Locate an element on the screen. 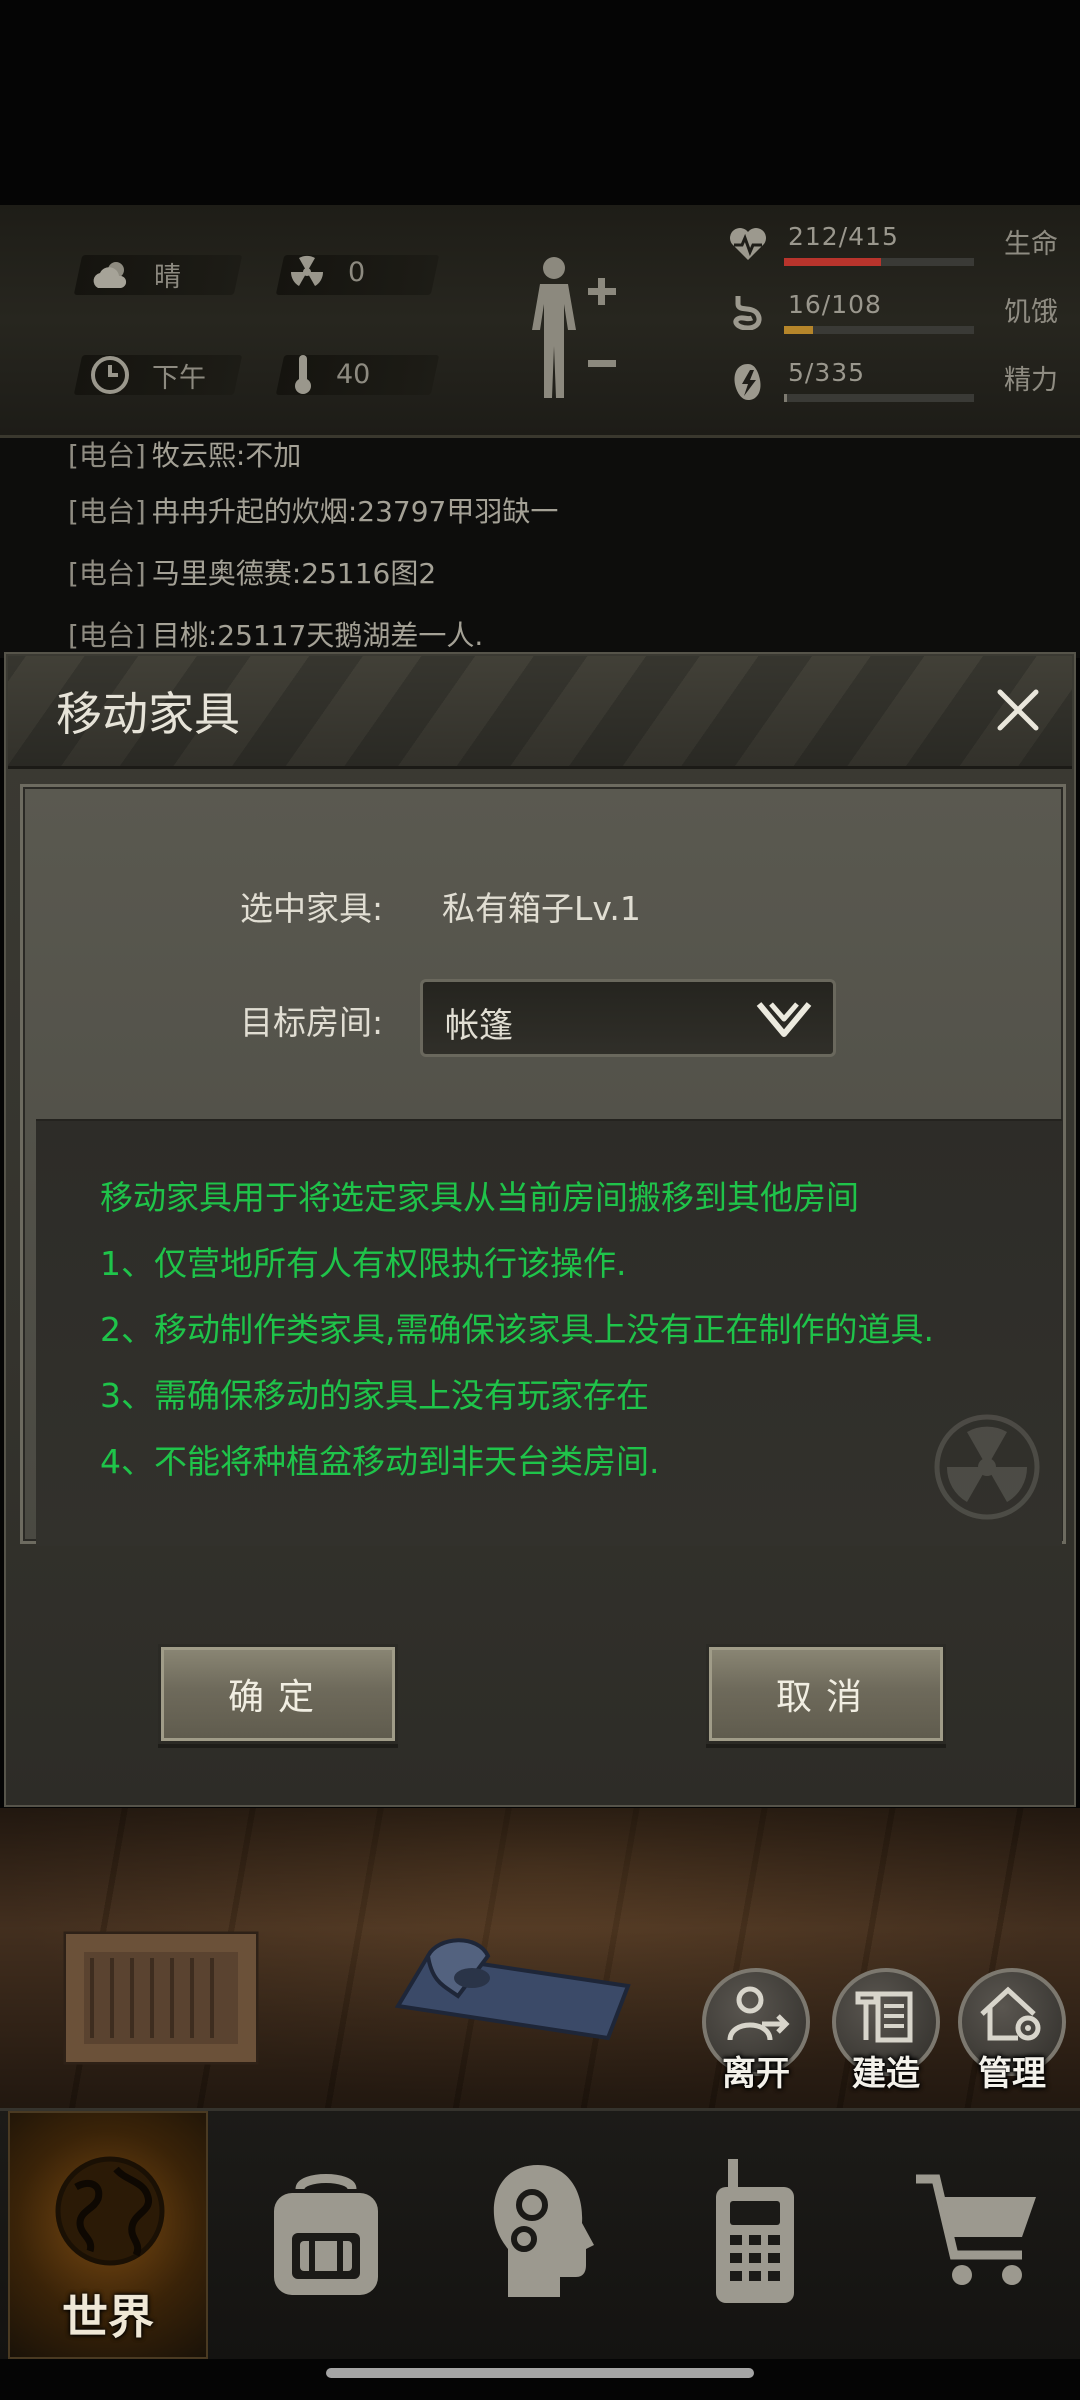 Image resolution: width=1080 pixels, height=2400 pixels. tab-world: 世界 is located at coordinates (108, 2235).